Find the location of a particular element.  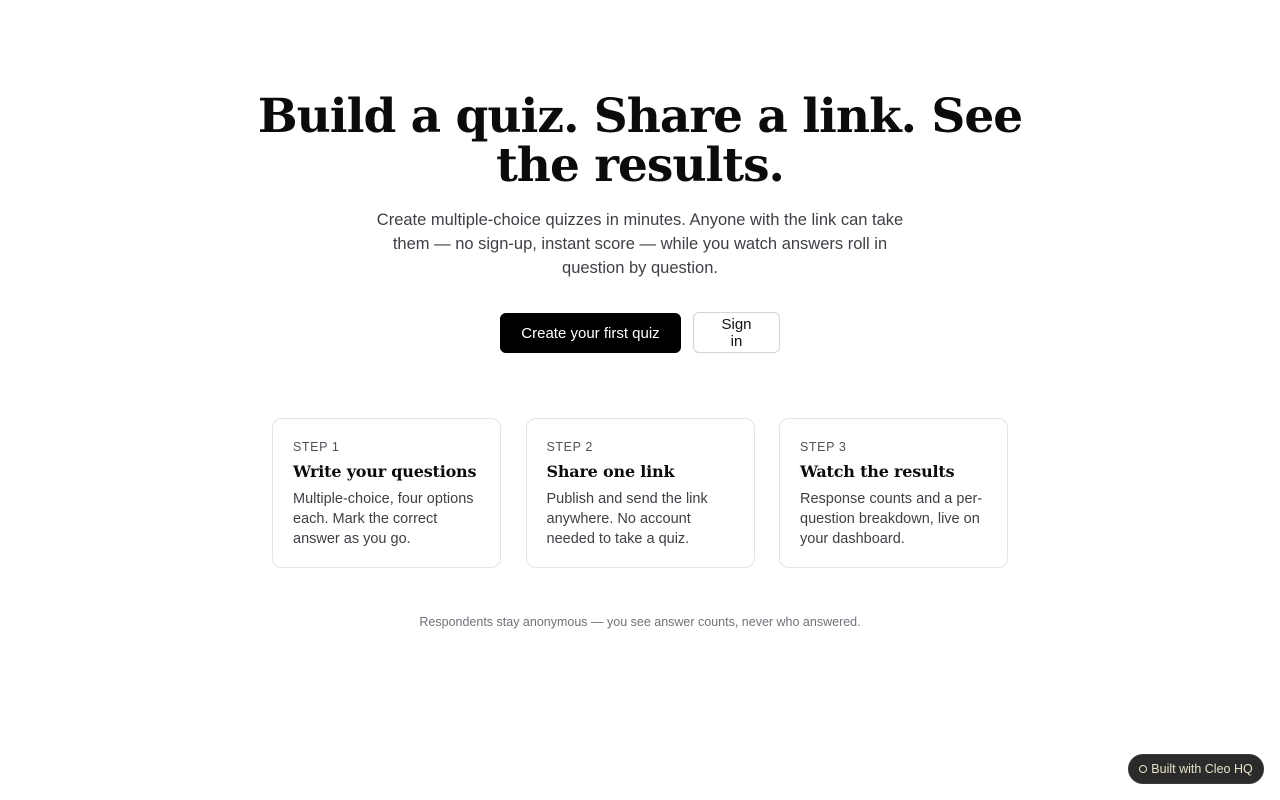

step-title: Watch the results is located at coordinates (877, 471).